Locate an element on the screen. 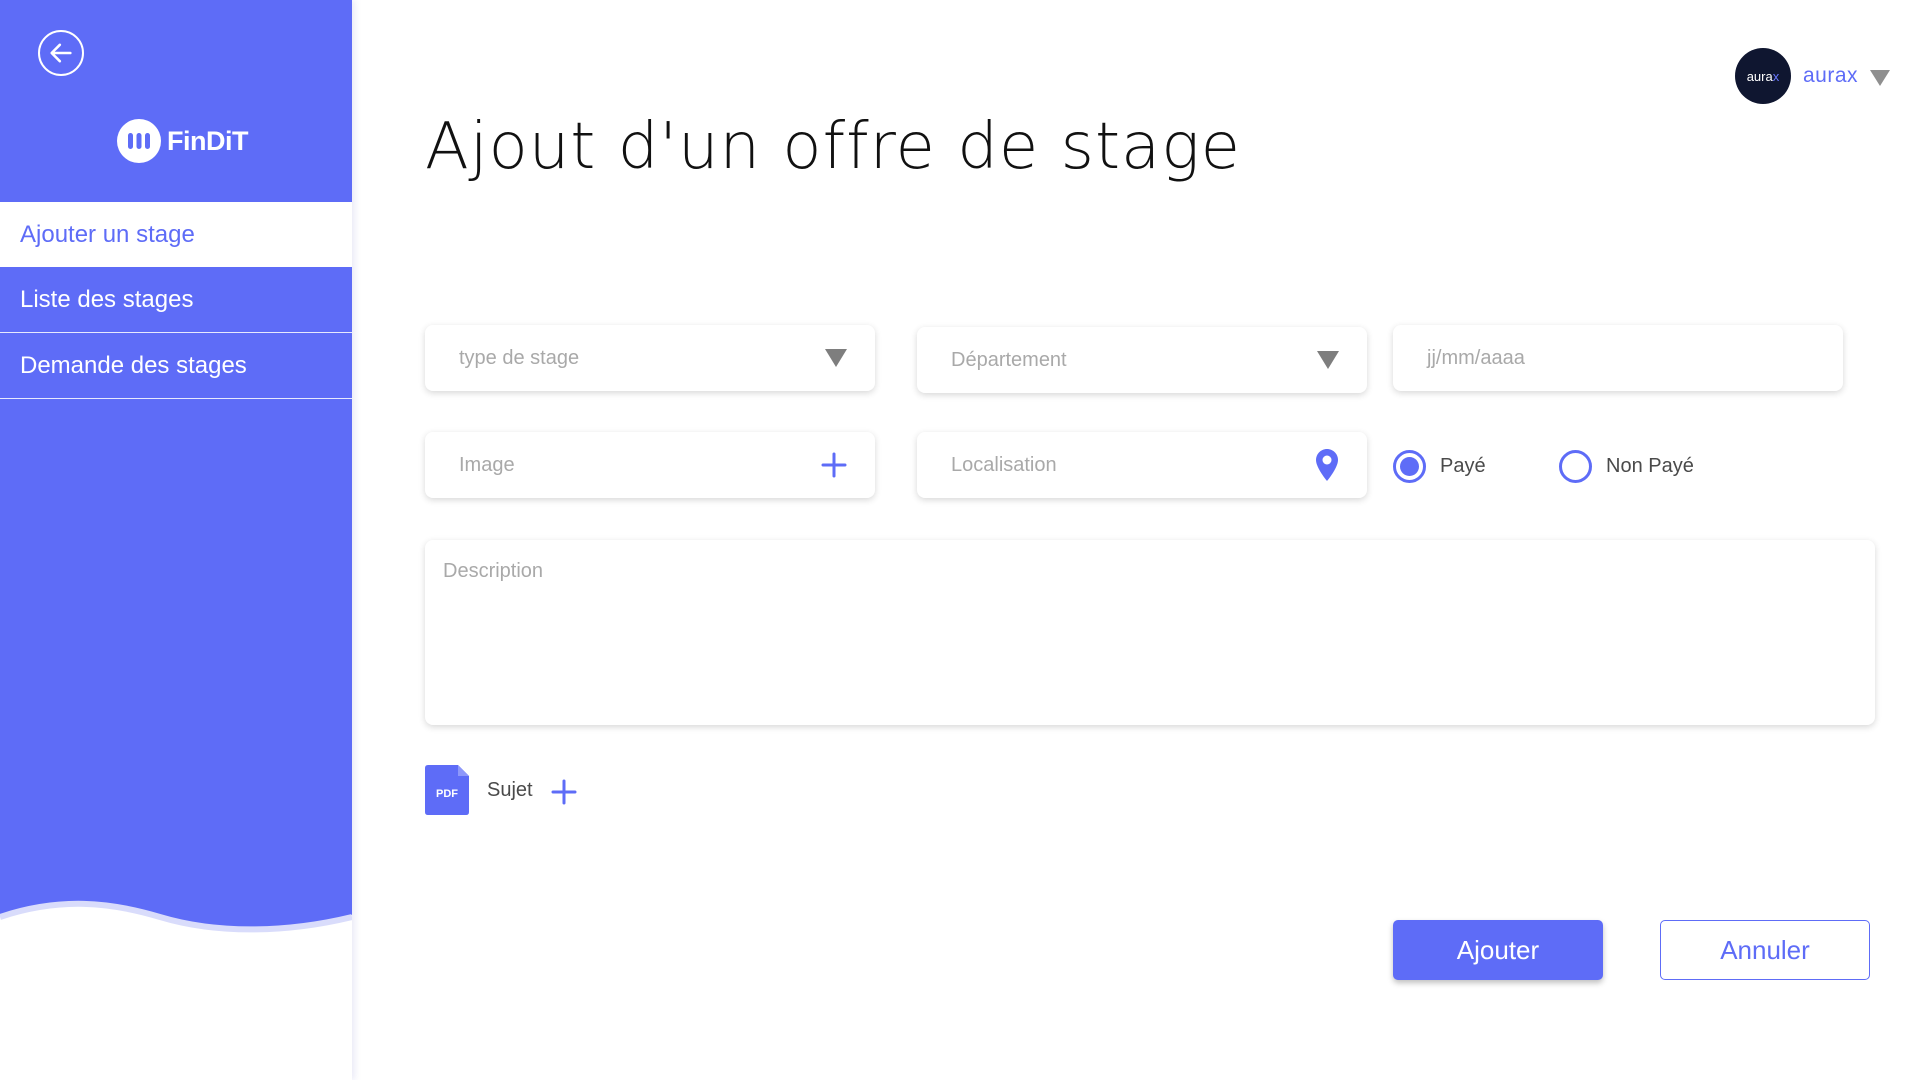  cancel-button: Annuler is located at coordinates (1765, 950).